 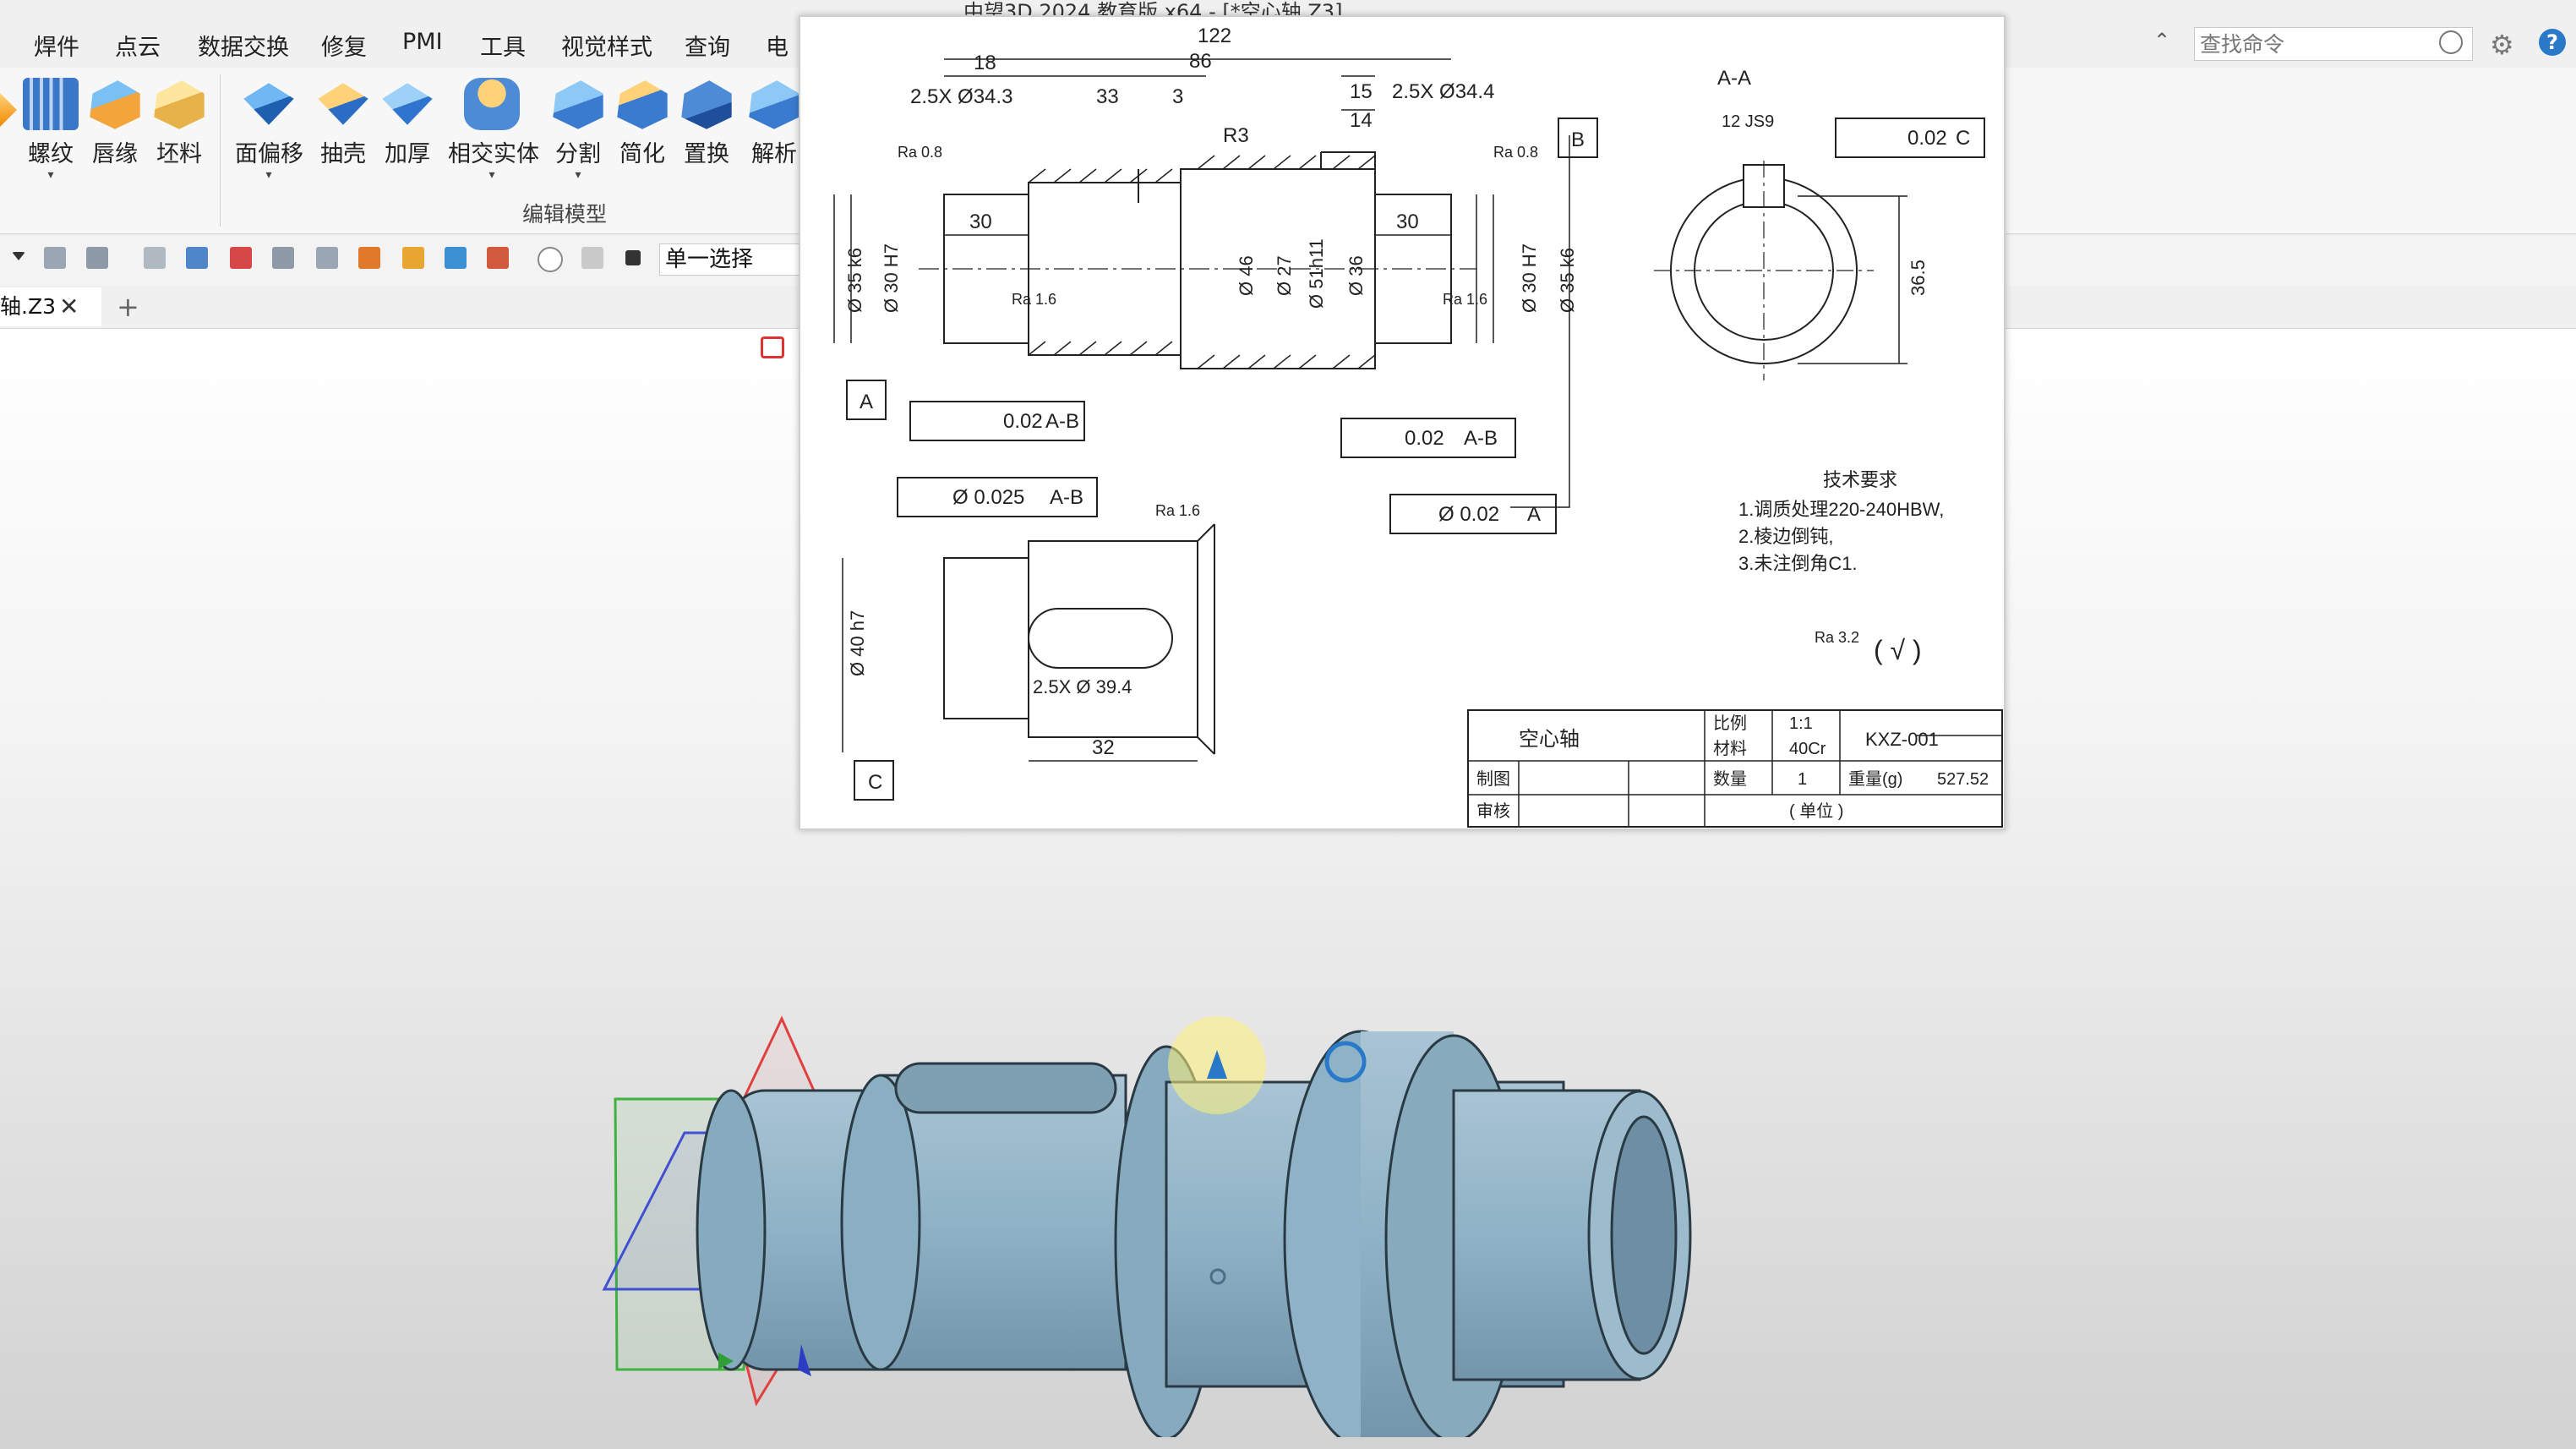 What do you see at coordinates (777, 45) in the screenshot?
I see `menu-item-electrical: 电` at bounding box center [777, 45].